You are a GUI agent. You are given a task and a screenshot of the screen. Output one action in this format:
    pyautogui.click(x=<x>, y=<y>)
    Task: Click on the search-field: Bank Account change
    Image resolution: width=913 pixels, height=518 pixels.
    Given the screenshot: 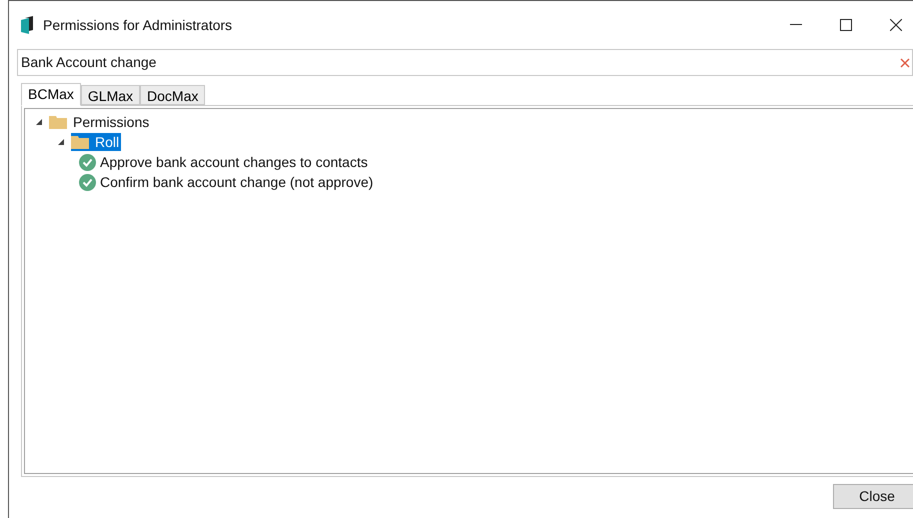 What is the action you would take?
    pyautogui.click(x=465, y=62)
    